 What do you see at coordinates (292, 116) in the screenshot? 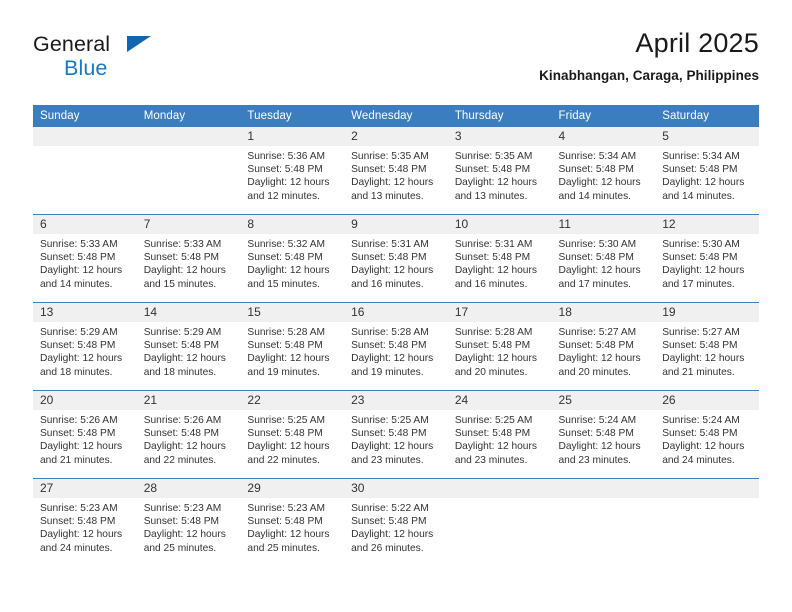
I see `weekday-header-tuesday: Tuesday` at bounding box center [292, 116].